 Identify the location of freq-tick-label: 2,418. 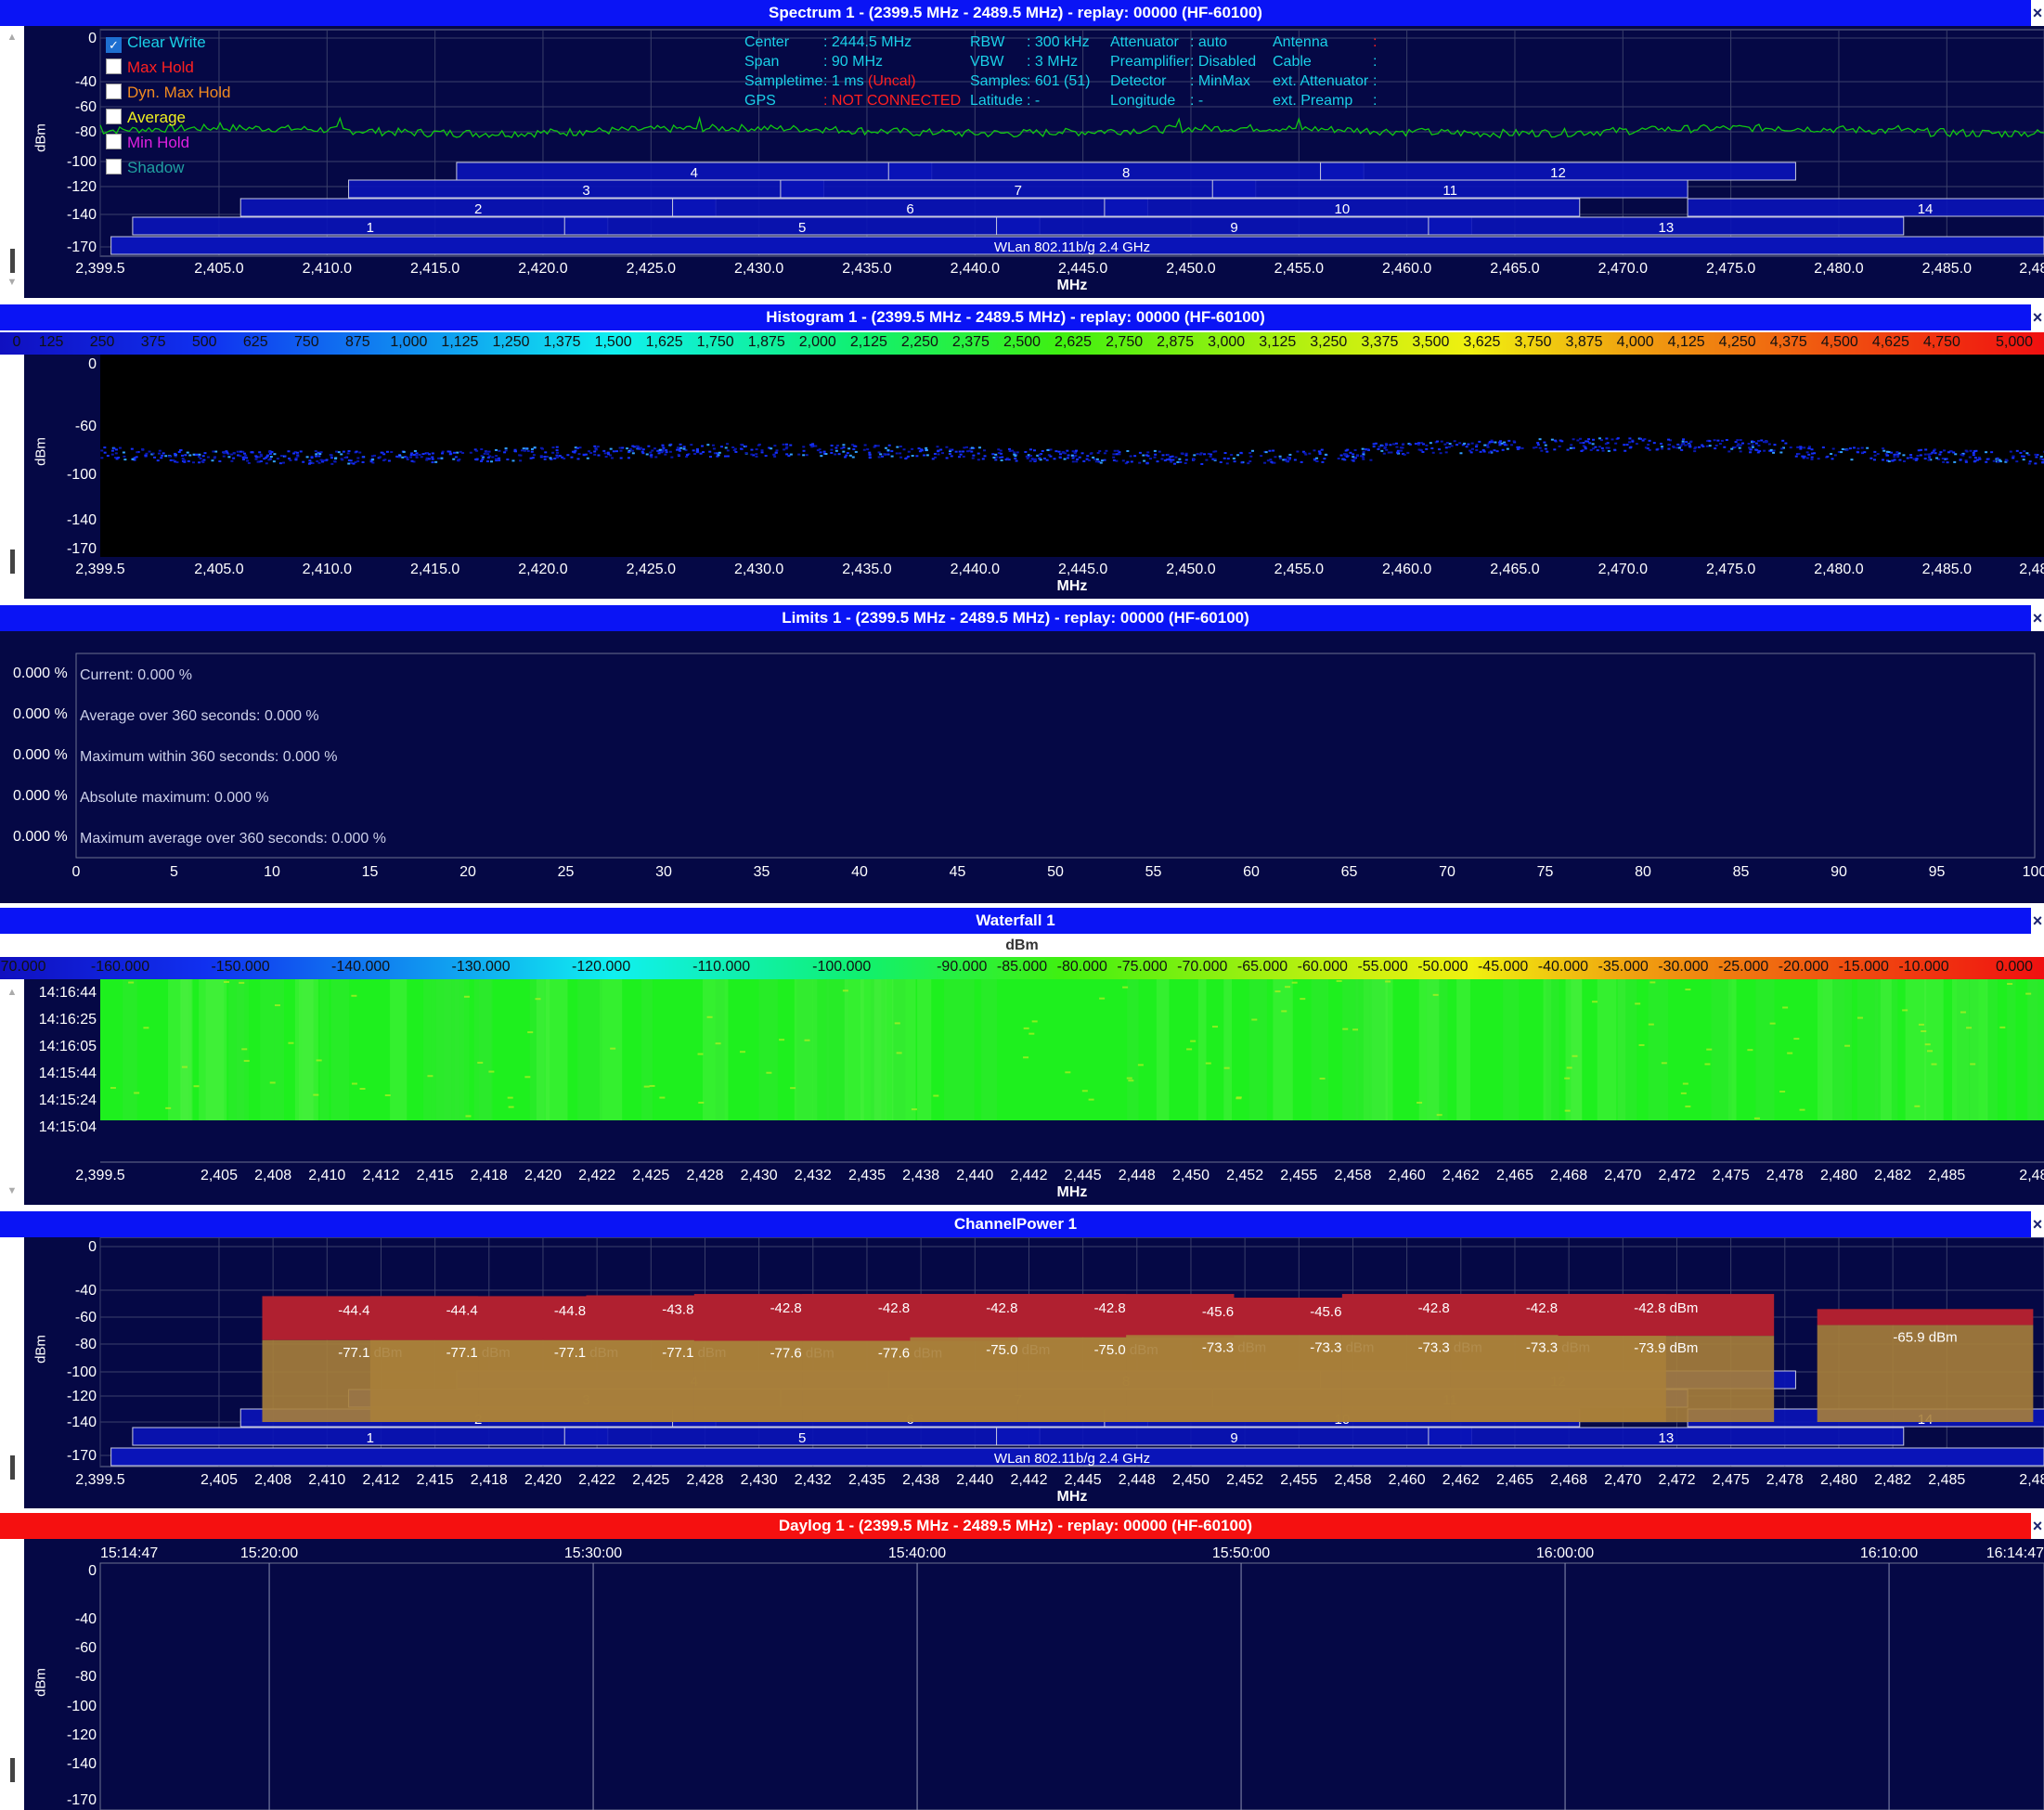
(489, 1175).